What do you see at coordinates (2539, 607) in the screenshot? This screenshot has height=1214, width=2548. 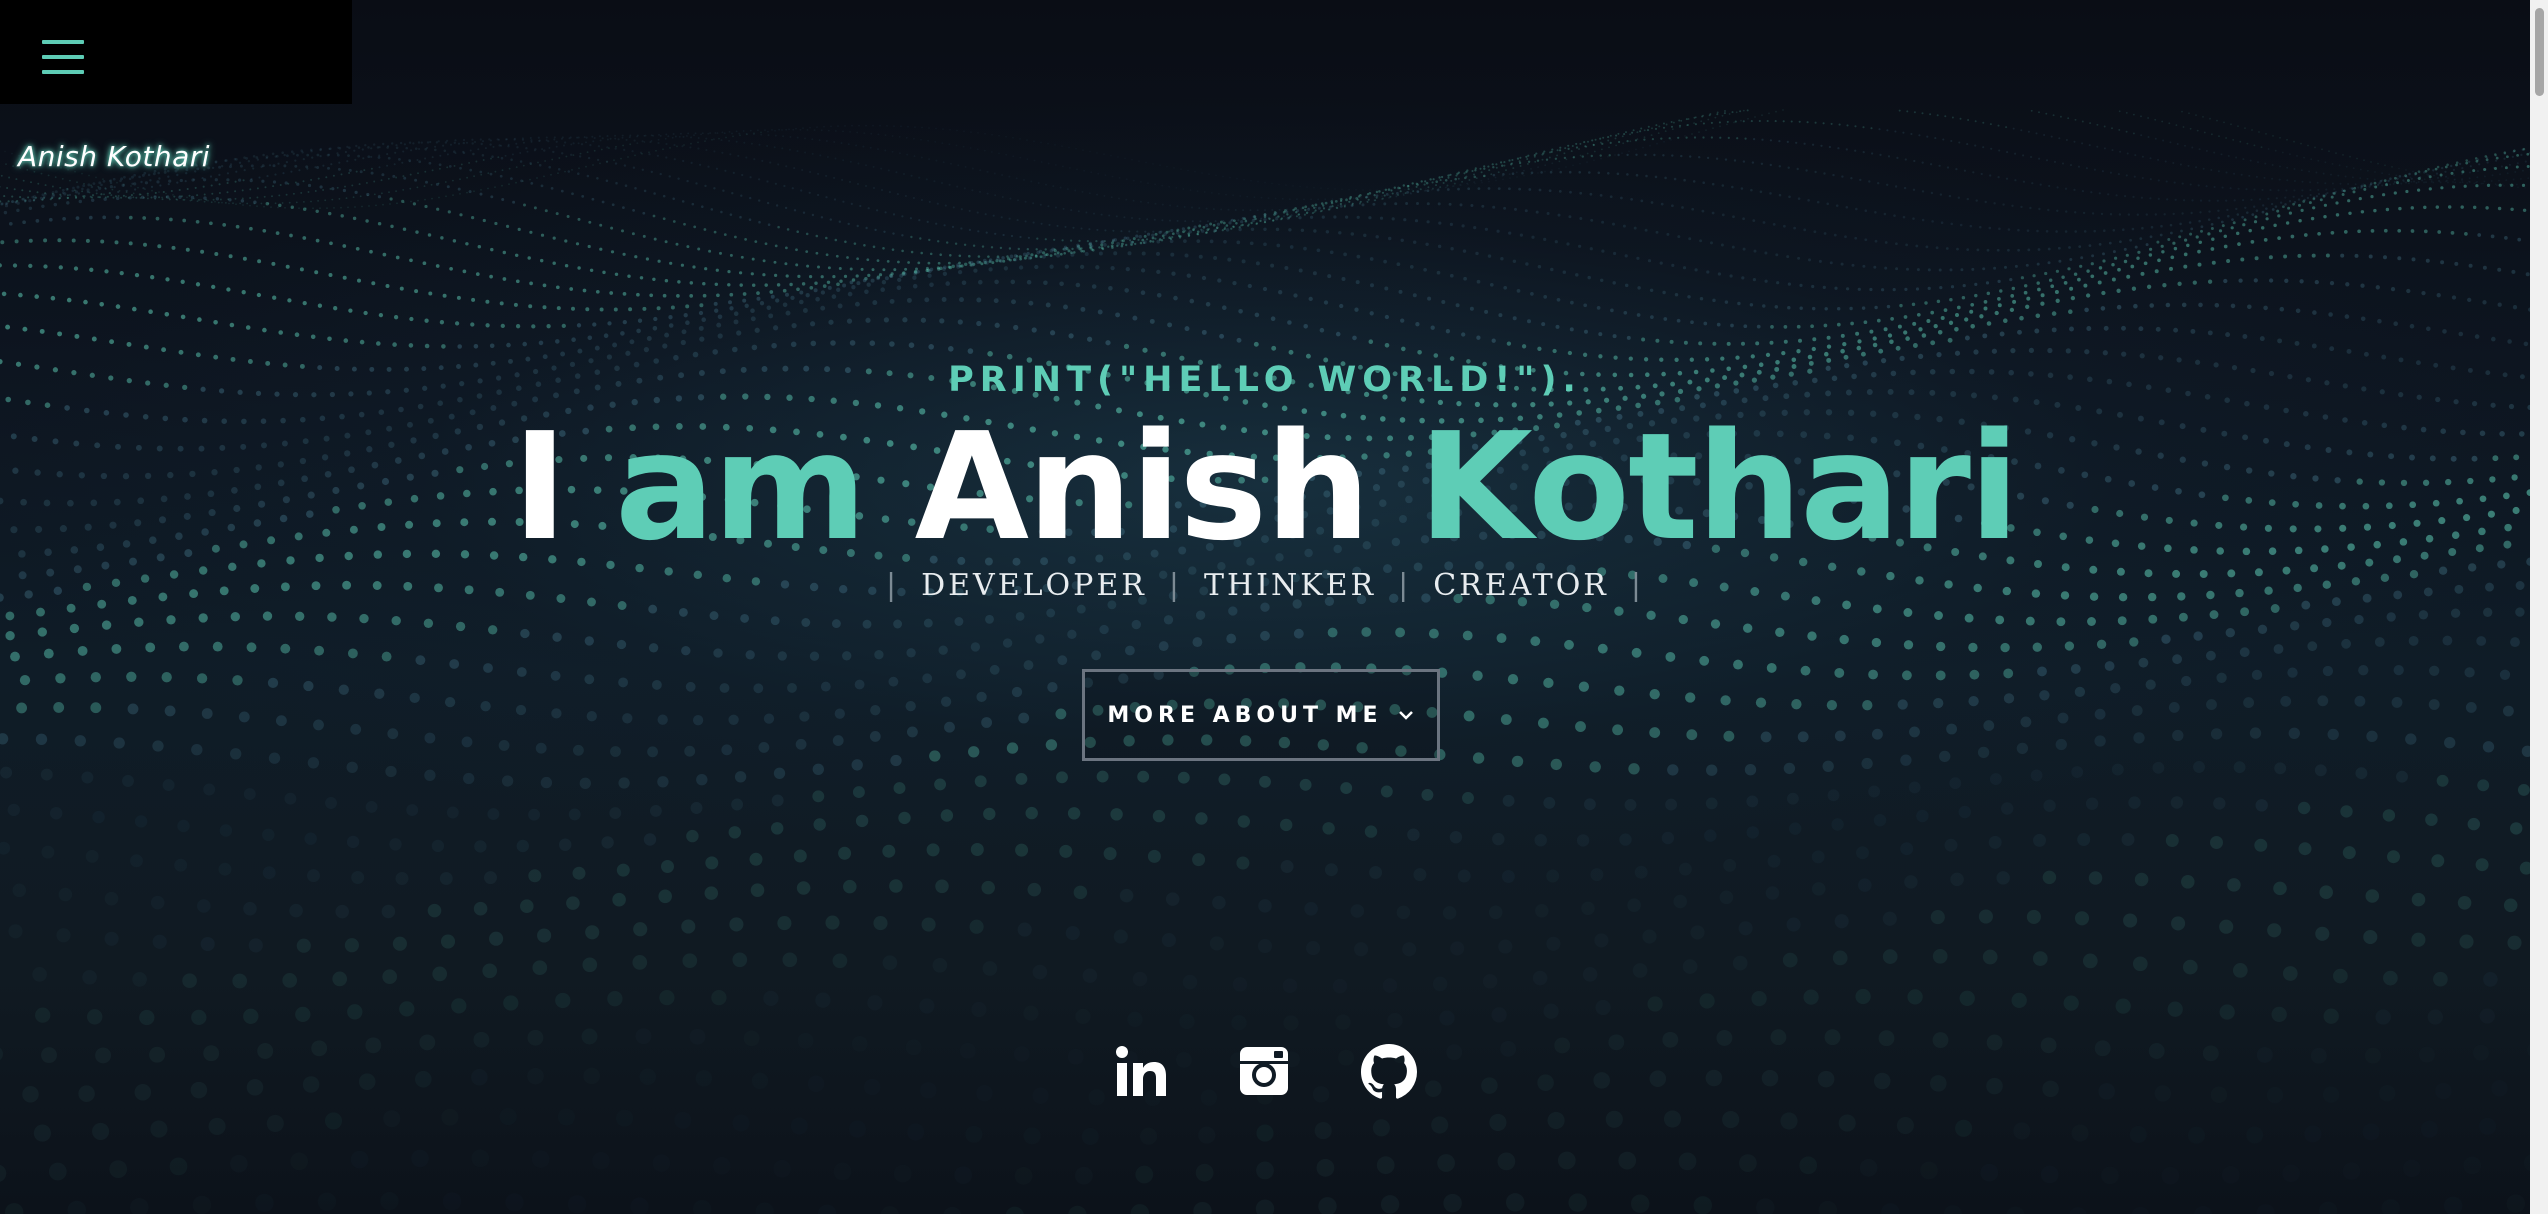 I see `scrollbar` at bounding box center [2539, 607].